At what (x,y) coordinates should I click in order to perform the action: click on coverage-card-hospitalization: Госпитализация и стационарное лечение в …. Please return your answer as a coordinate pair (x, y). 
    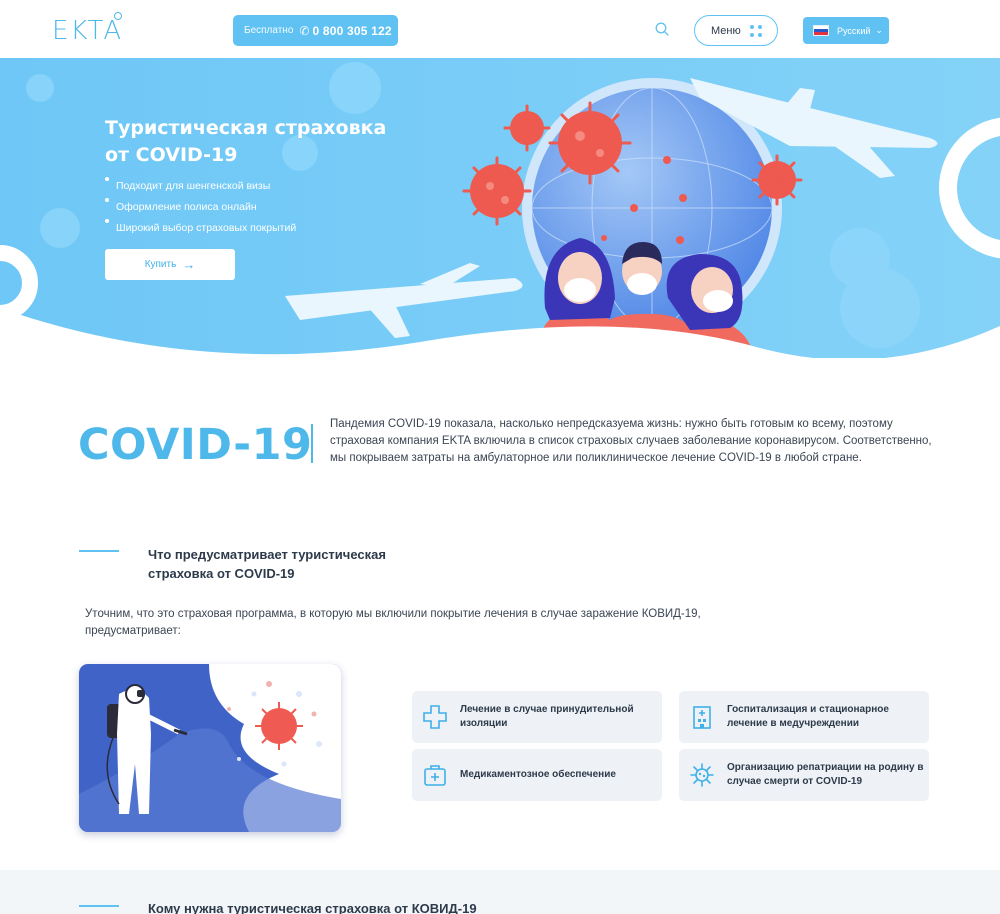
    Looking at the image, I should click on (804, 717).